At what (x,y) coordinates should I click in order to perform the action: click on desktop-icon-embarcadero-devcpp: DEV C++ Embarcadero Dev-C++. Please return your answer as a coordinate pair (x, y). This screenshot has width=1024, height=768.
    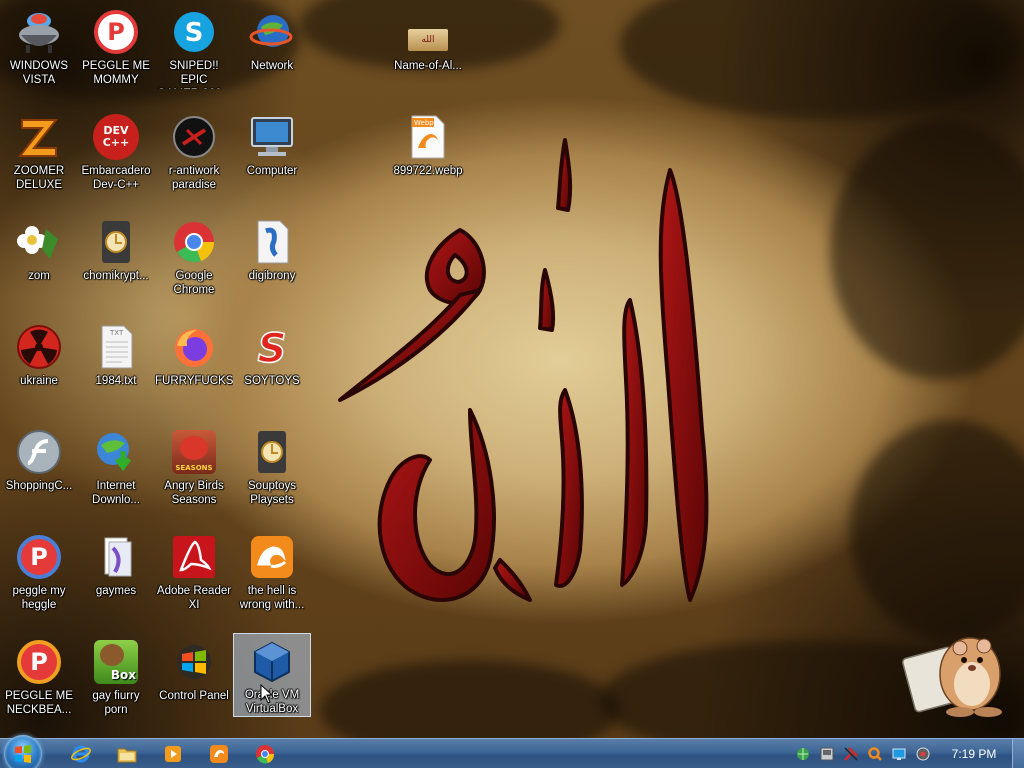
    Looking at the image, I should click on (116, 161).